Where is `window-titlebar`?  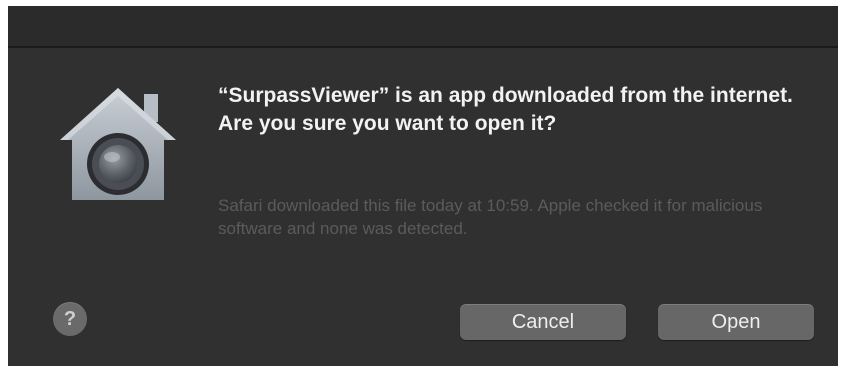 window-titlebar is located at coordinates (423, 27).